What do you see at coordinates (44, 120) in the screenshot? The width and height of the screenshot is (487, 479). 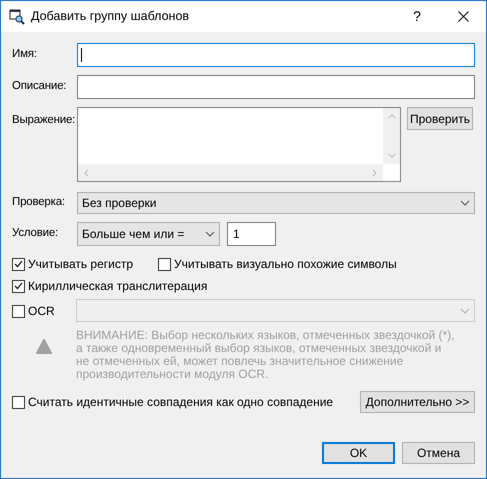 I see `field-label: Выражение:` at bounding box center [44, 120].